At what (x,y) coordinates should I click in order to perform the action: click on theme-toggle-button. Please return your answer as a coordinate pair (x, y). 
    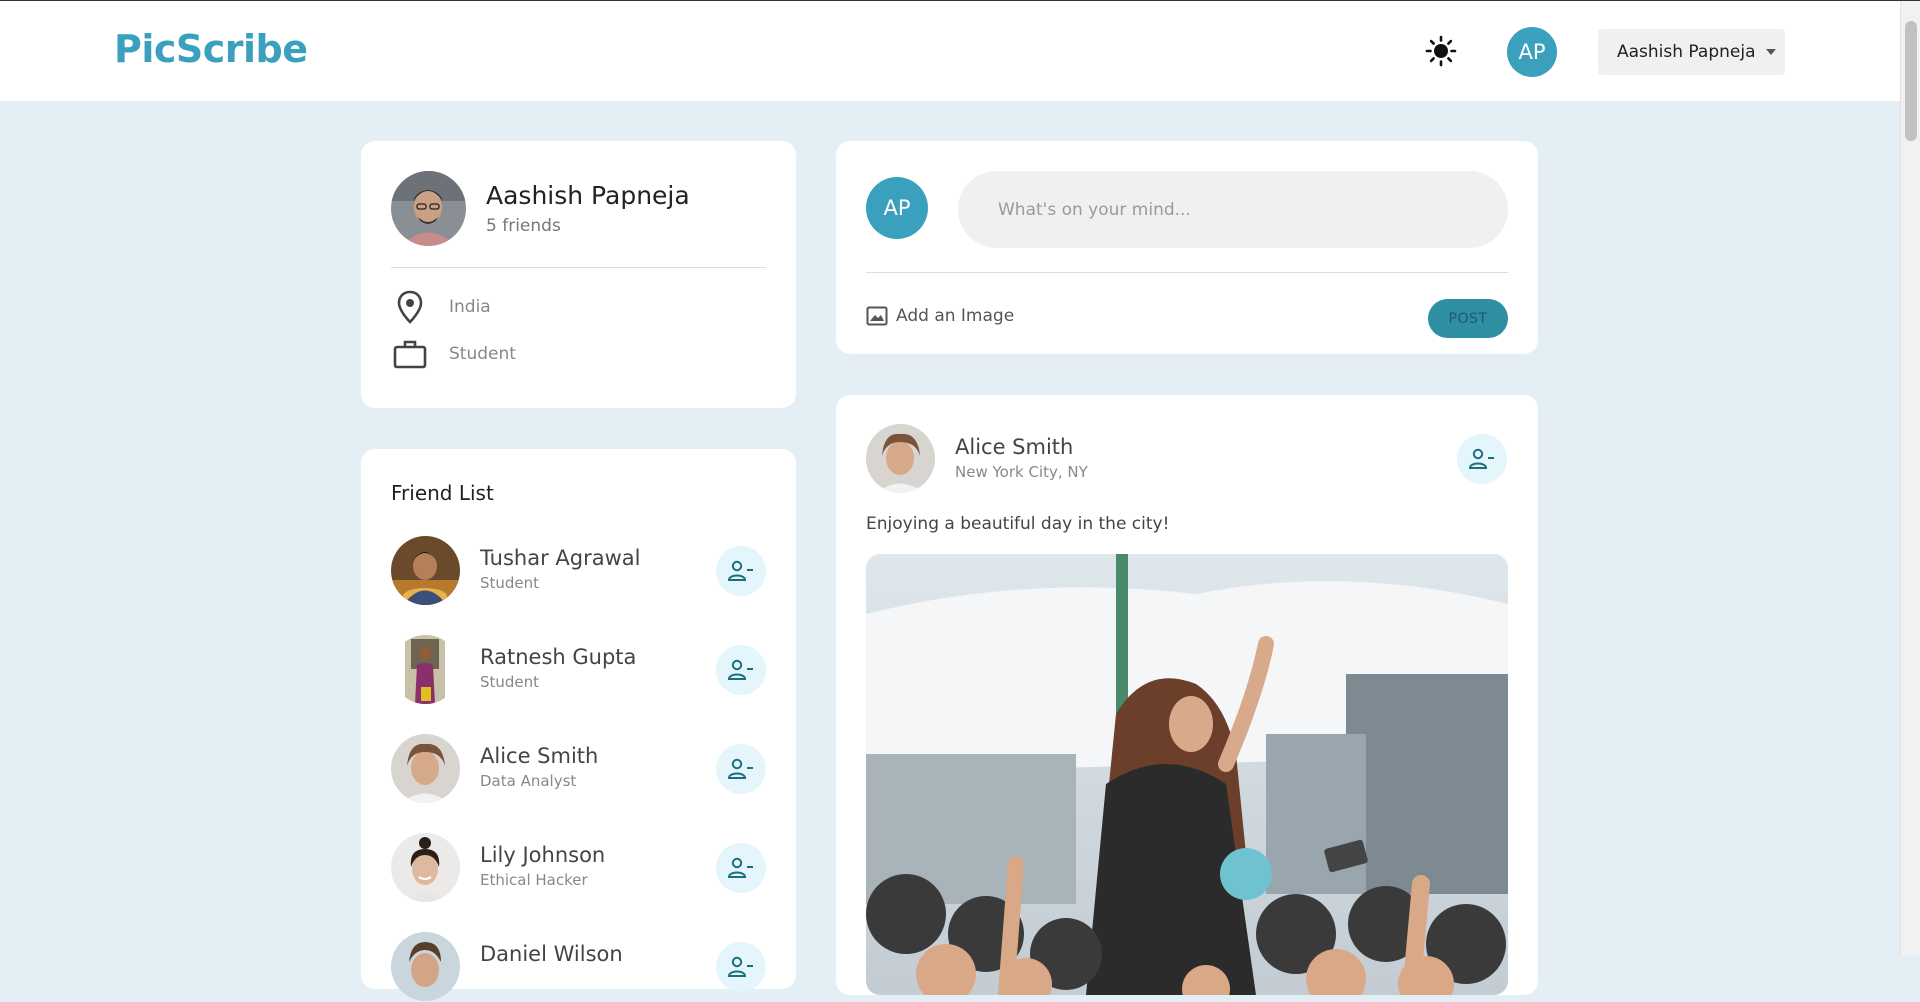
    Looking at the image, I should click on (1441, 51).